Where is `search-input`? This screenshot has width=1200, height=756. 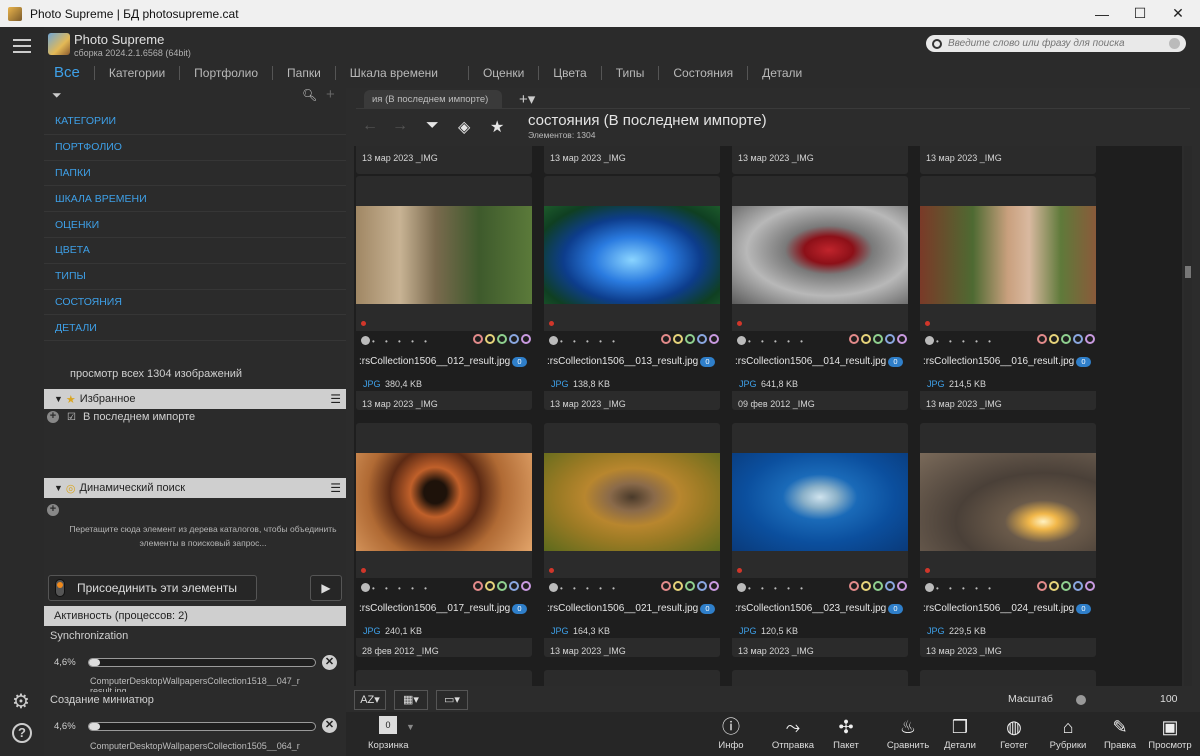 search-input is located at coordinates (1058, 43).